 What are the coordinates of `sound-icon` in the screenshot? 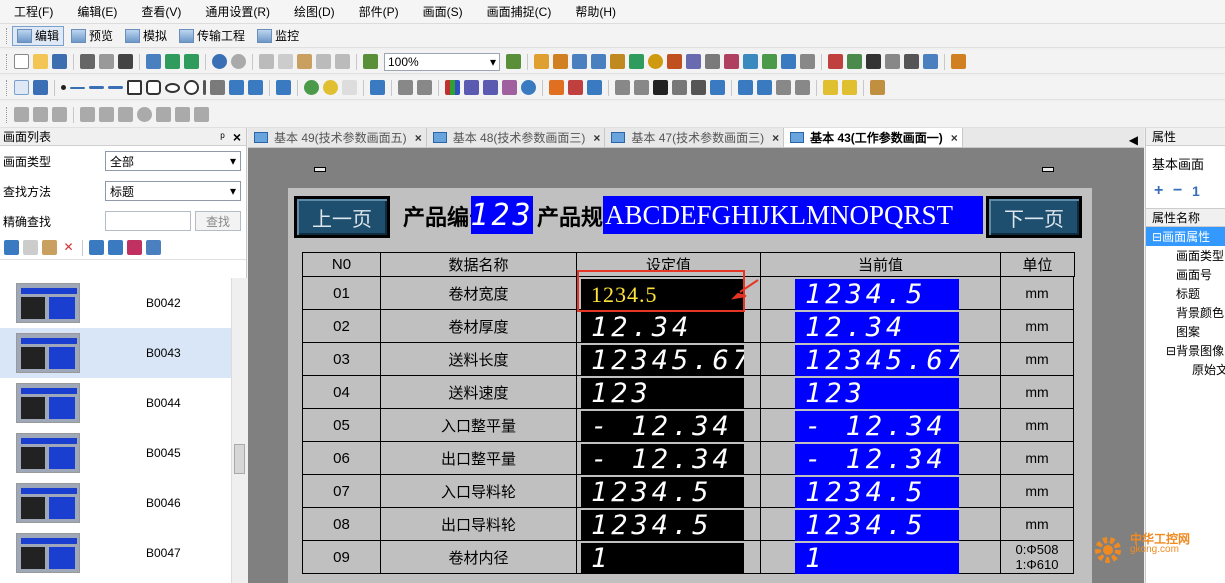 It's located at (712, 61).